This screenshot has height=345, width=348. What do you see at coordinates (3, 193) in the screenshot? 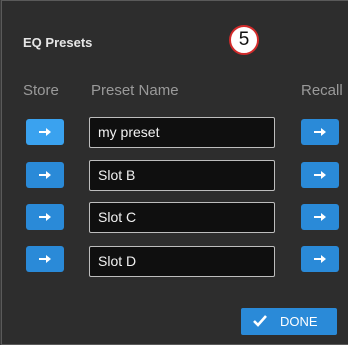
I see `edge-mark` at bounding box center [3, 193].